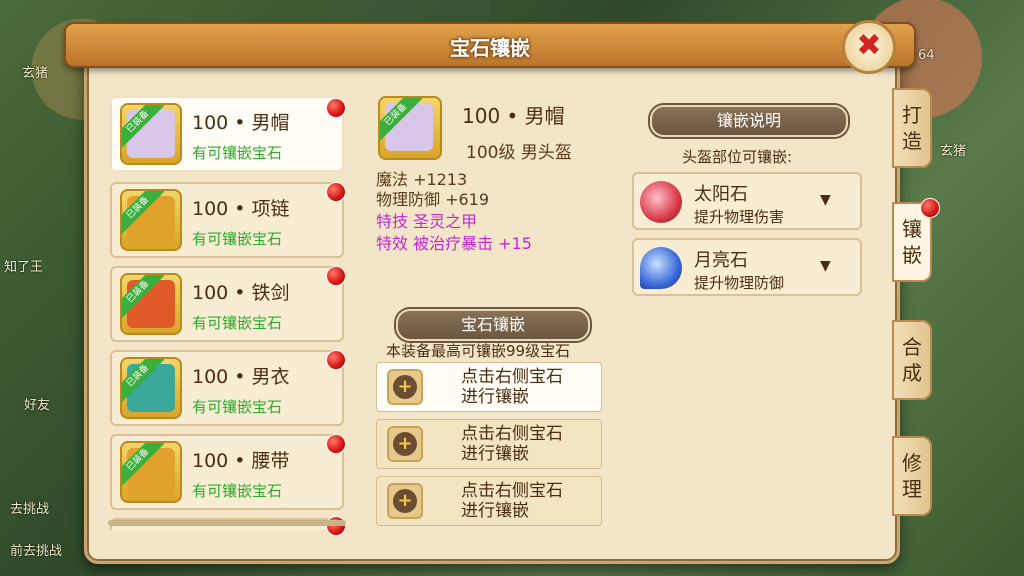  Describe the element at coordinates (661, 268) in the screenshot. I see `moonstone-icon` at that location.